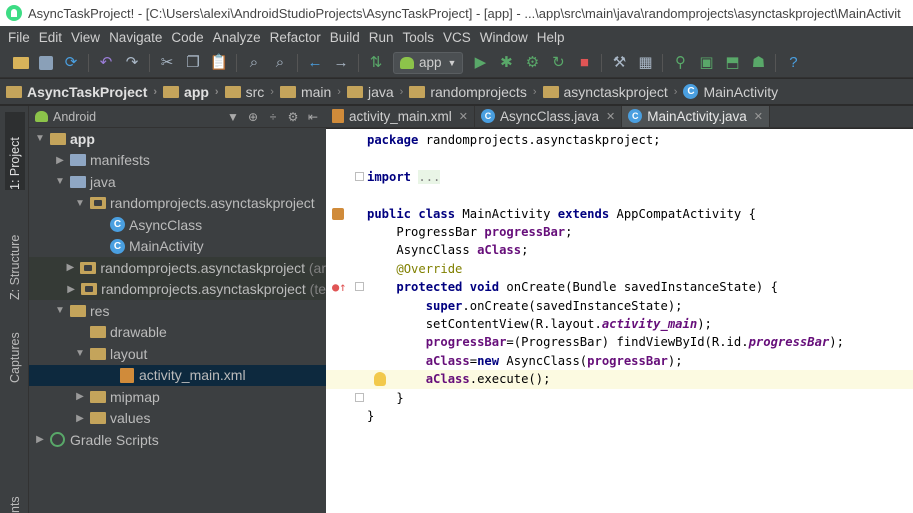 The width and height of the screenshot is (913, 513). Describe the element at coordinates (71, 62) in the screenshot. I see `sync-icon: ⟳` at that location.